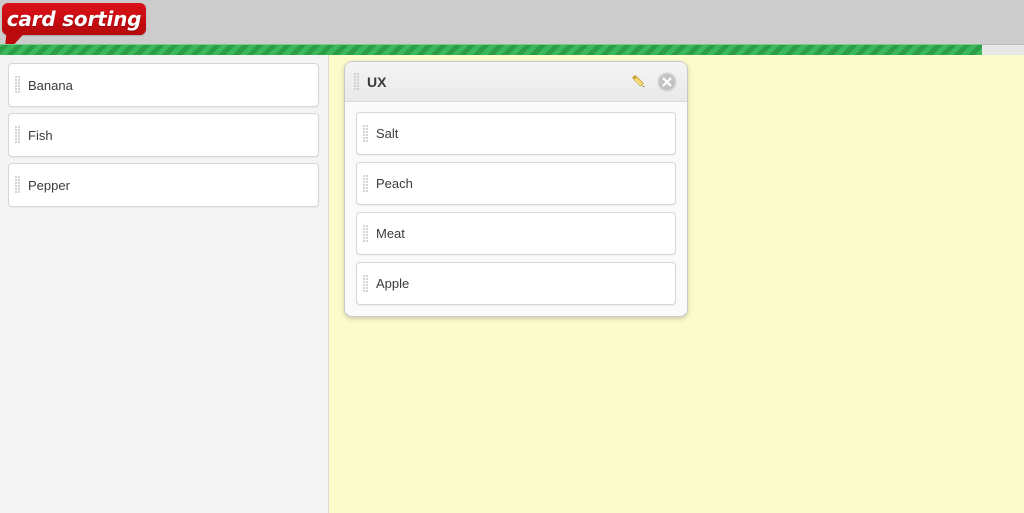 The width and height of the screenshot is (1024, 513). What do you see at coordinates (516, 183) in the screenshot?
I see `list-item: Peach` at bounding box center [516, 183].